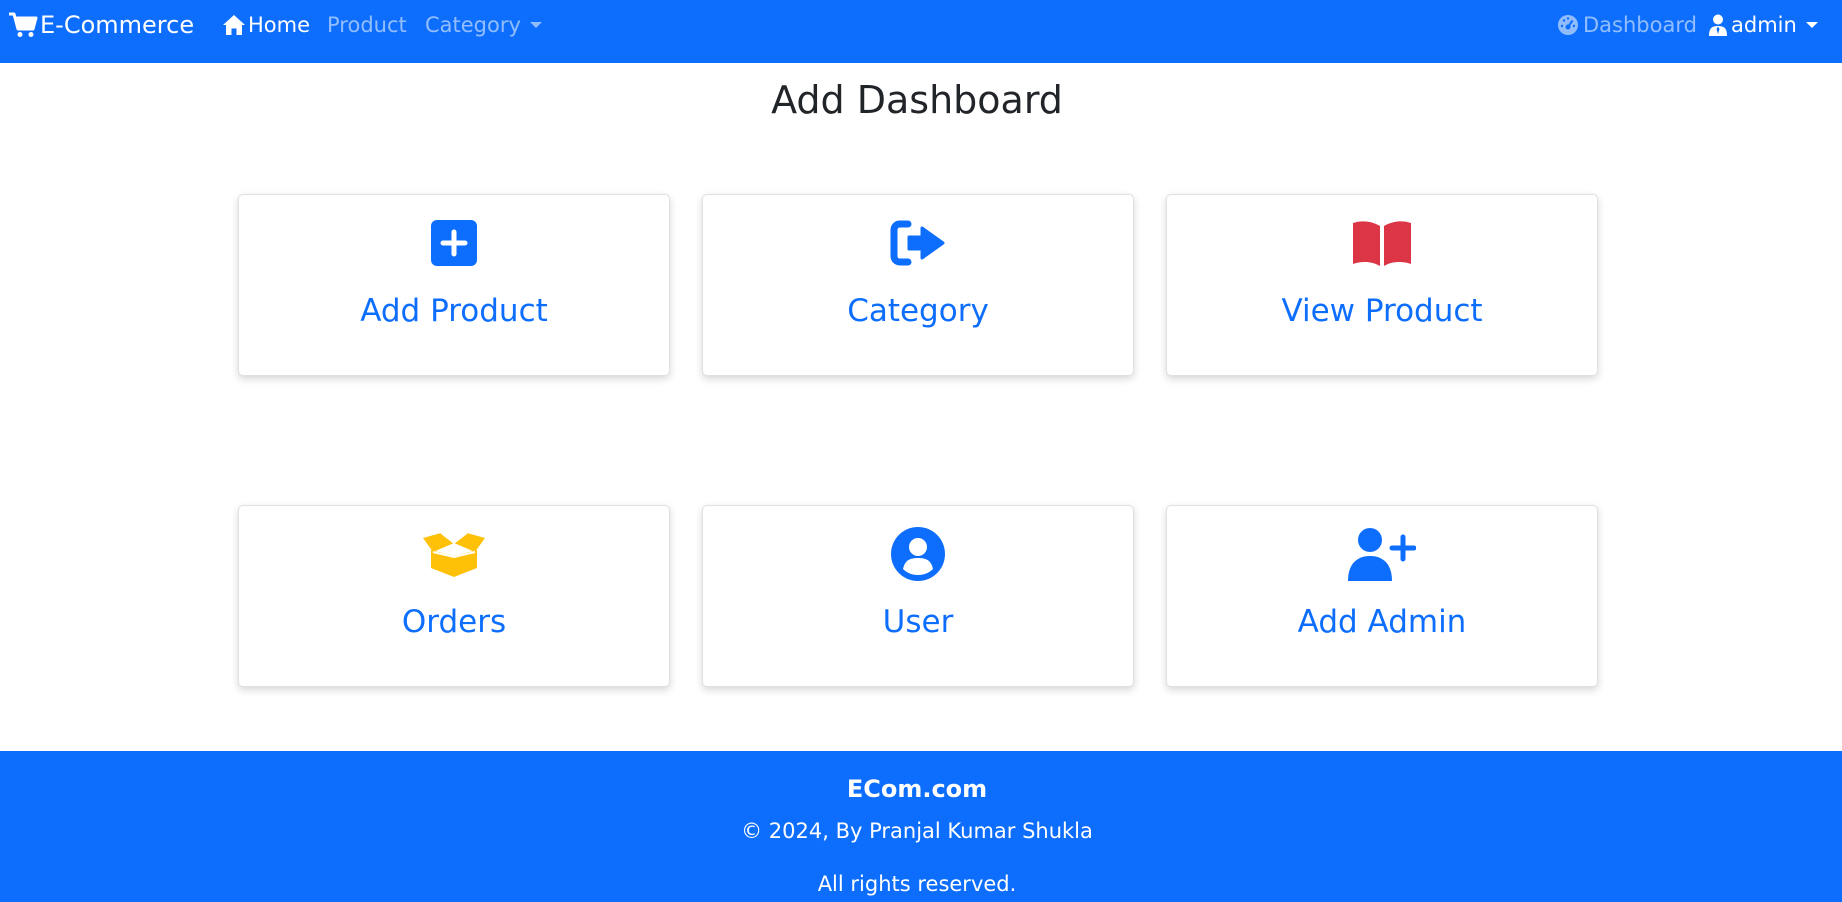 The height and width of the screenshot is (902, 1842). I want to click on cart-icon, so click(23, 24).